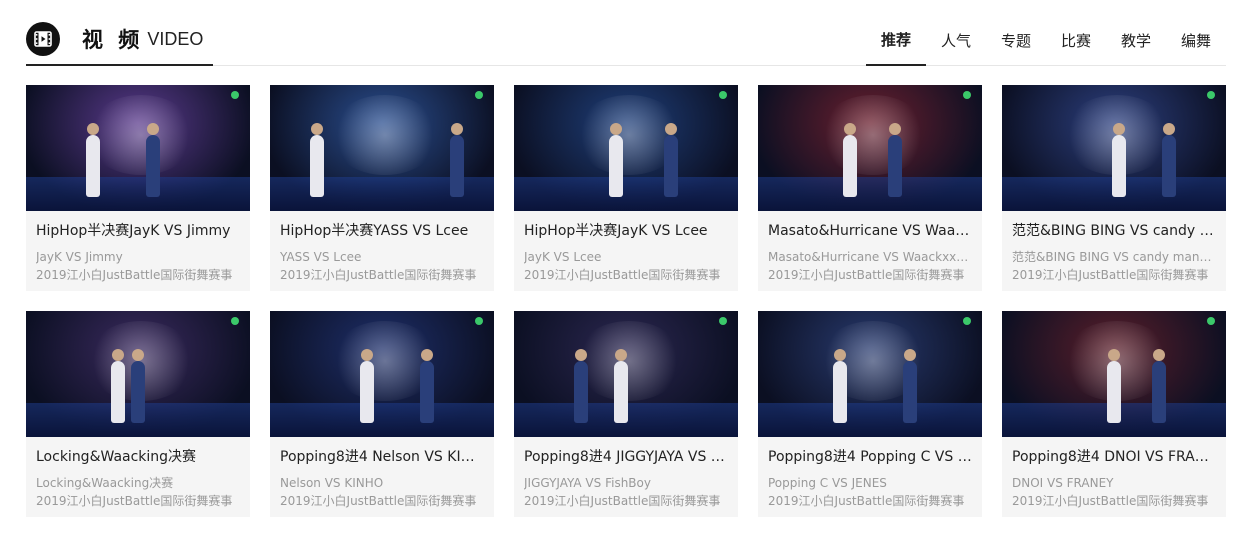  What do you see at coordinates (870, 257) in the screenshot?
I see `video-subtitle: Masato&Hurricane VS Waackxxxy&Kaori` at bounding box center [870, 257].